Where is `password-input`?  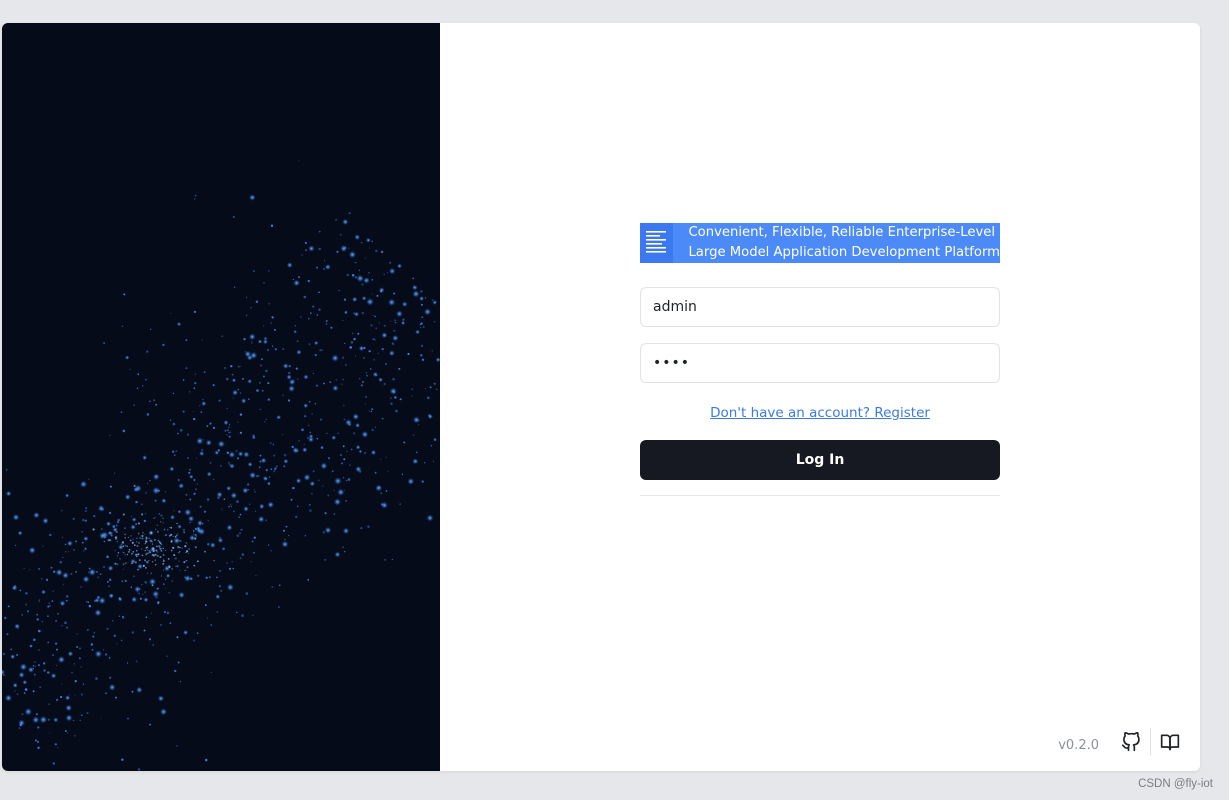 password-input is located at coordinates (820, 363).